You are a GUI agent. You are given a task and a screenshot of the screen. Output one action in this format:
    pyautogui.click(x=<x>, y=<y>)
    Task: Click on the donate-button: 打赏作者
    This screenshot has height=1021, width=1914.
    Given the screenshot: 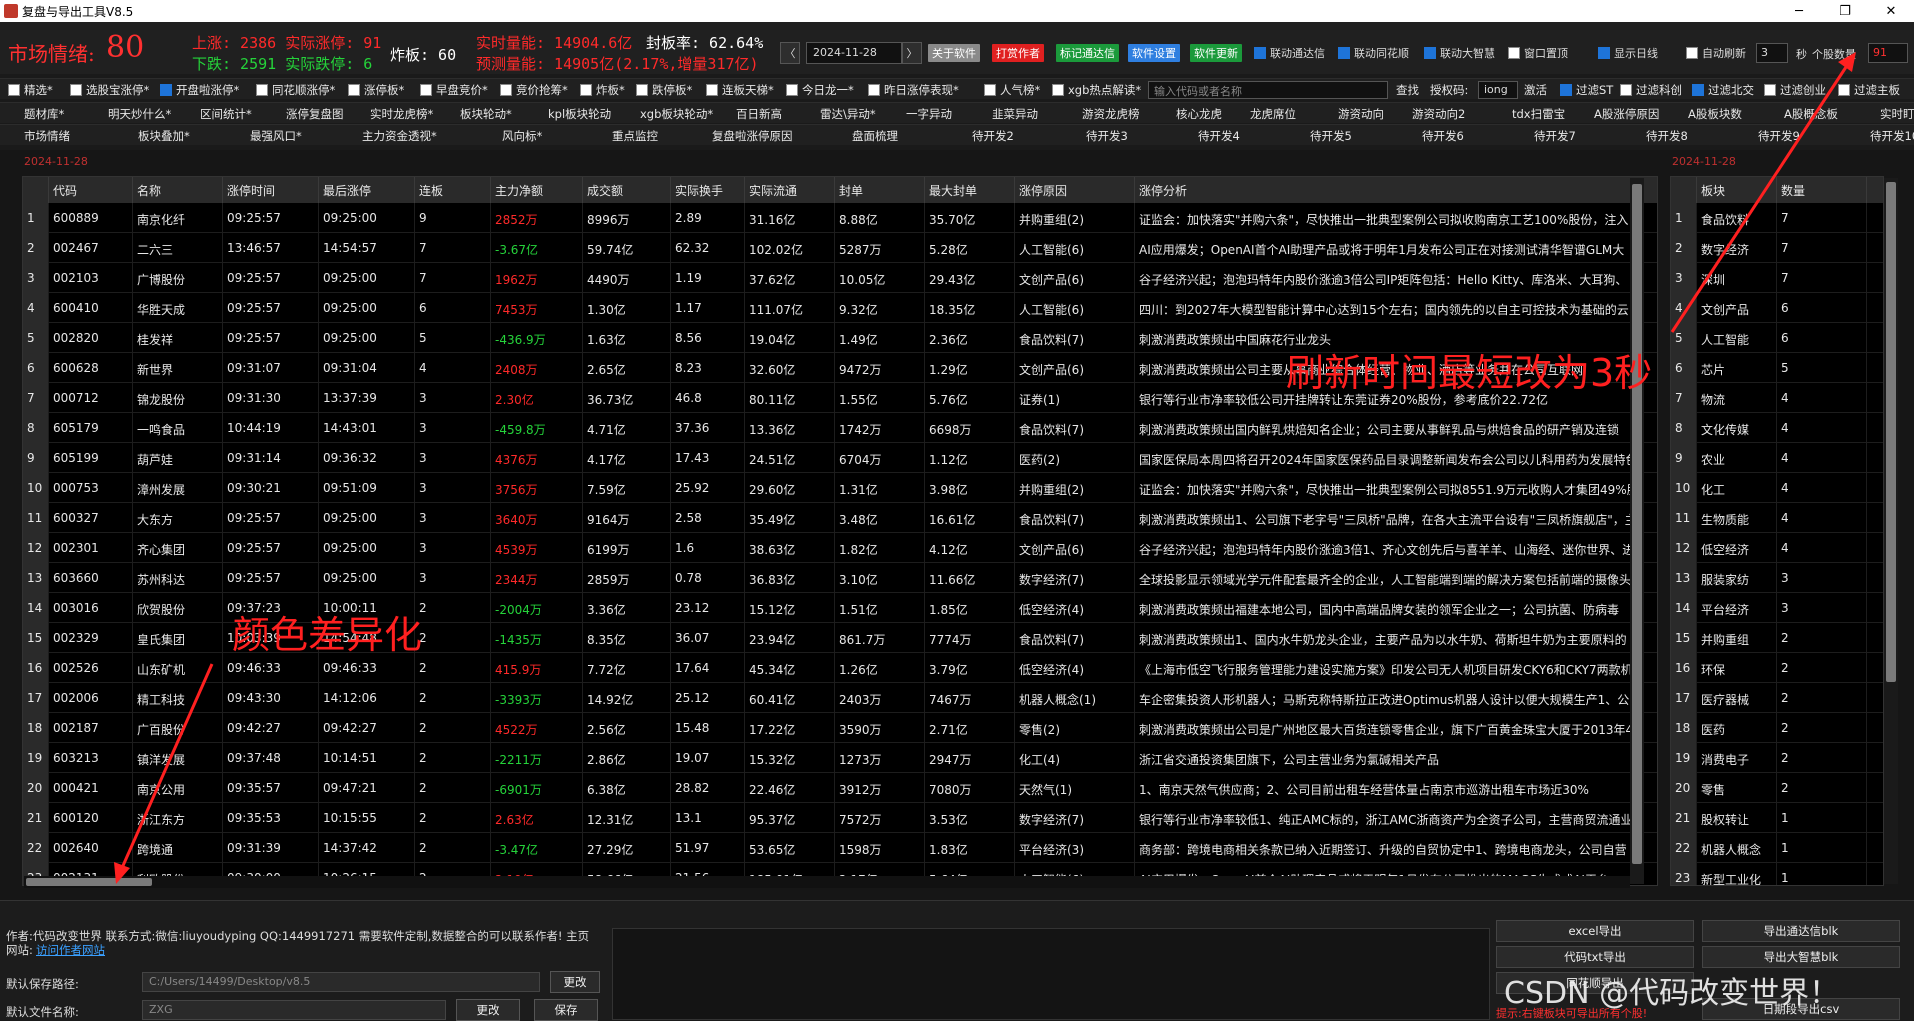 What is the action you would take?
    pyautogui.click(x=1018, y=53)
    